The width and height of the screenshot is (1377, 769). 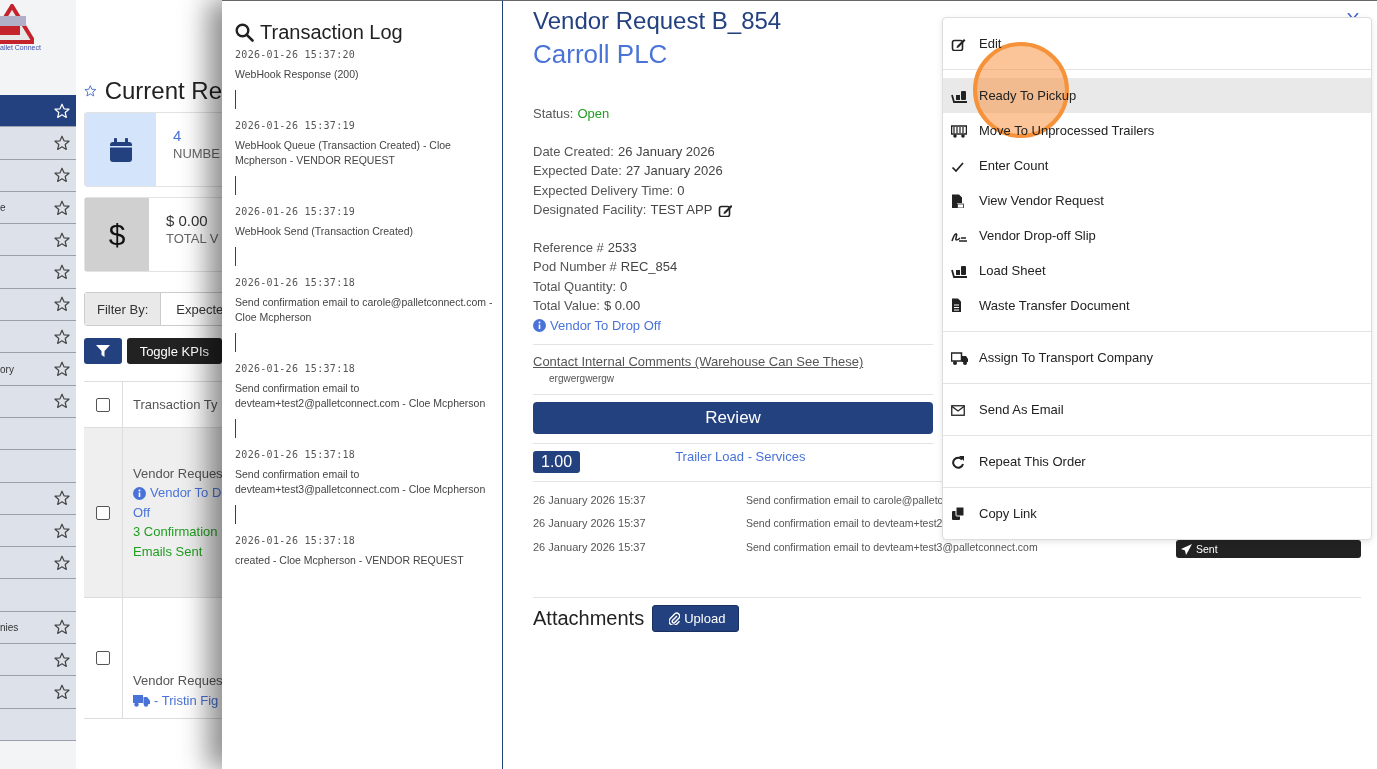 I want to click on paperclip-icon, so click(x=675, y=618).